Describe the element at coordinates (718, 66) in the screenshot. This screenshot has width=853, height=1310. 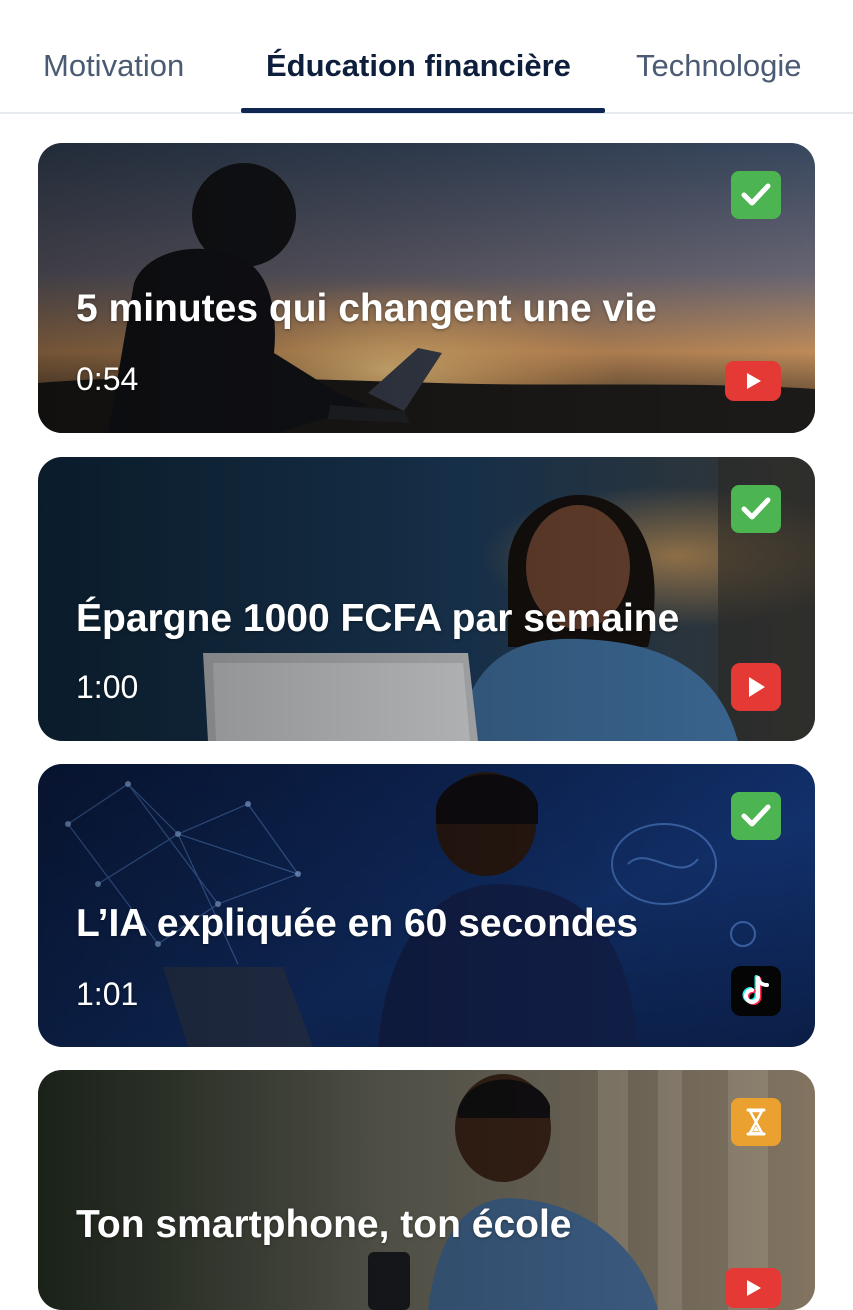
I see `tab-technologie: Technologie` at that location.